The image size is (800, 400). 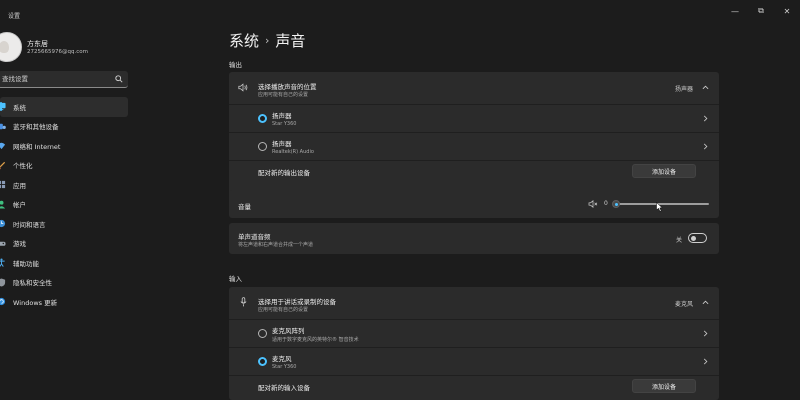 What do you see at coordinates (19, 185) in the screenshot?
I see `sidebar-item-label: 应用` at bounding box center [19, 185].